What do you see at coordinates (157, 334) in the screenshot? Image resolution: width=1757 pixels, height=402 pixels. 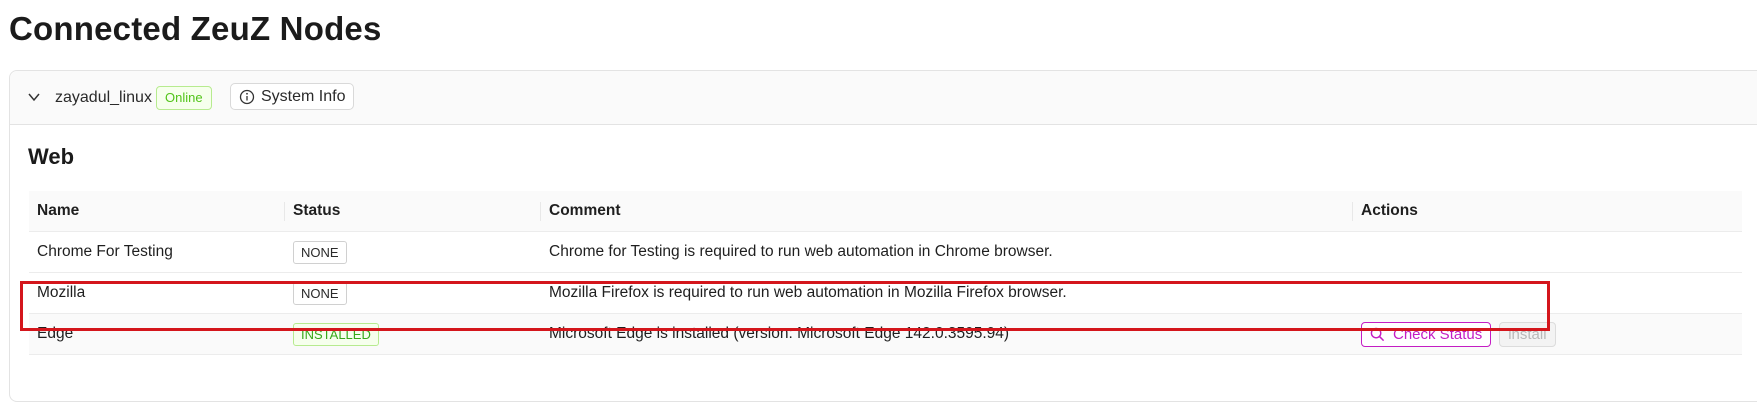 I see `row-name: Edge` at bounding box center [157, 334].